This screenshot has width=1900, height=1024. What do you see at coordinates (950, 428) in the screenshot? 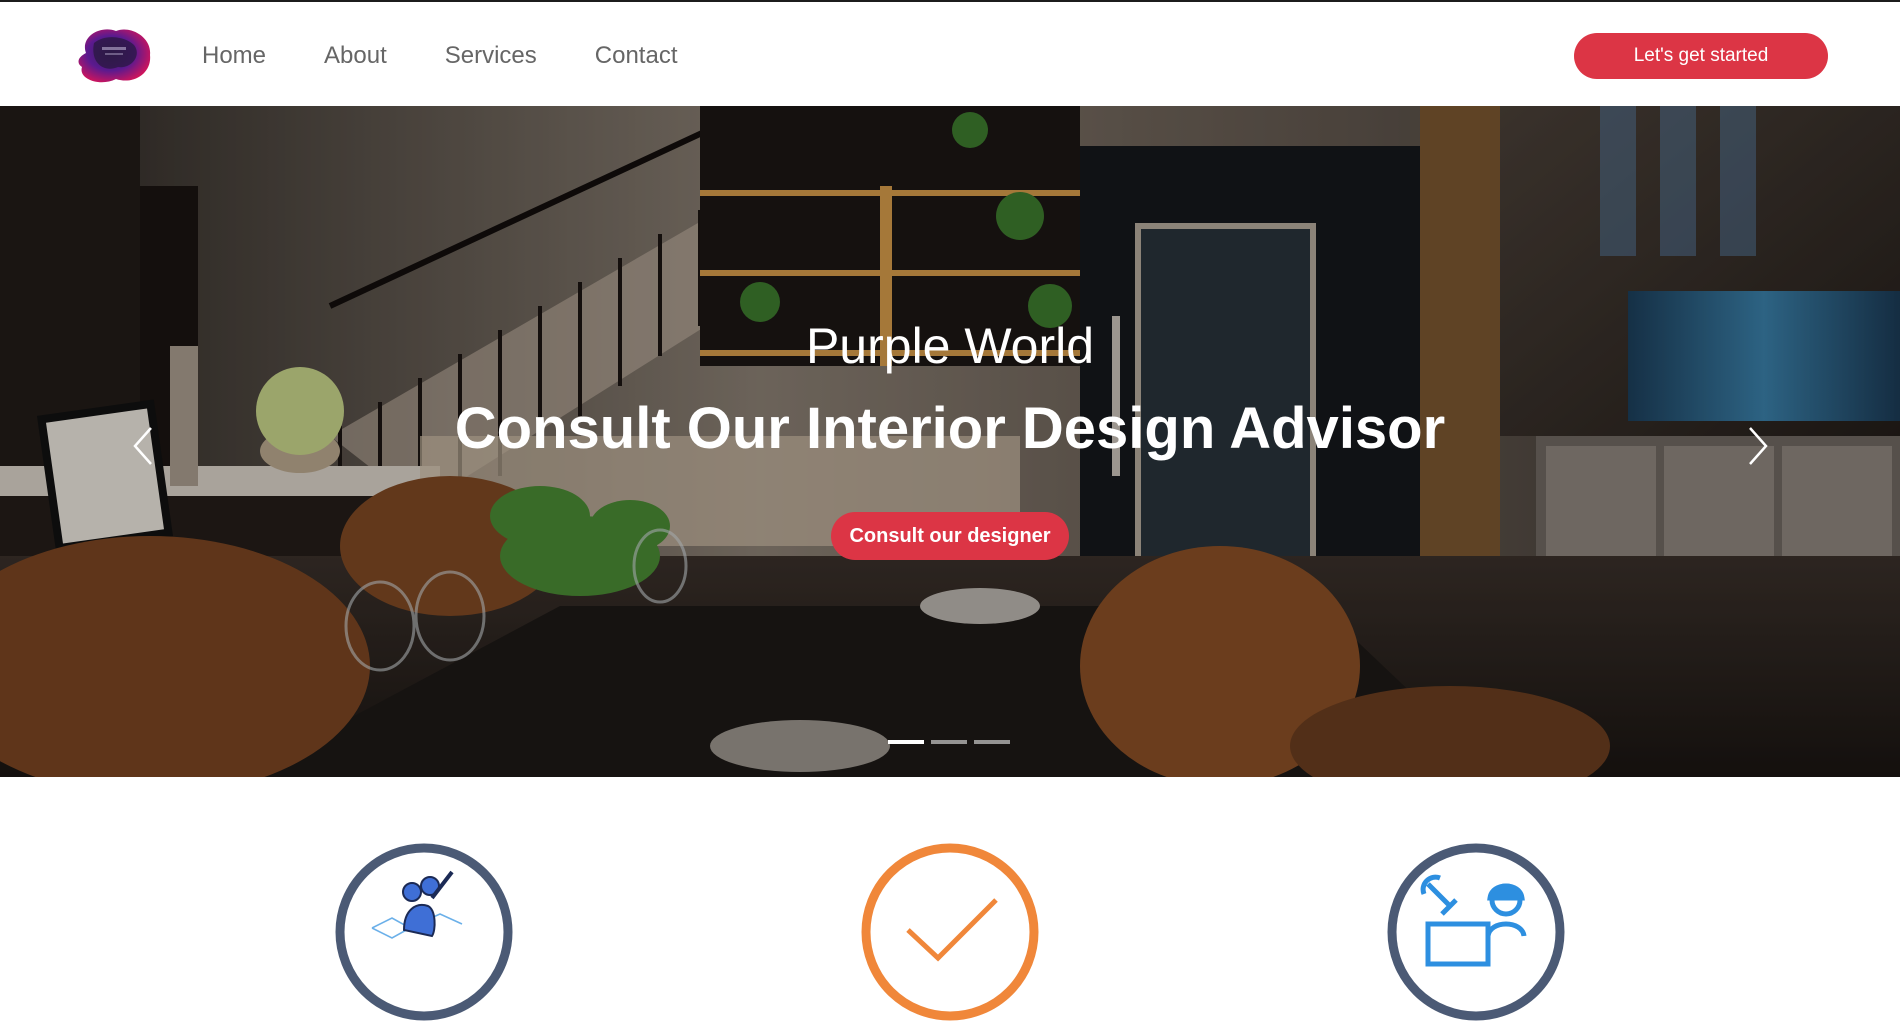
I see `hero-title: Consult Our Interior Design Advisor` at bounding box center [950, 428].